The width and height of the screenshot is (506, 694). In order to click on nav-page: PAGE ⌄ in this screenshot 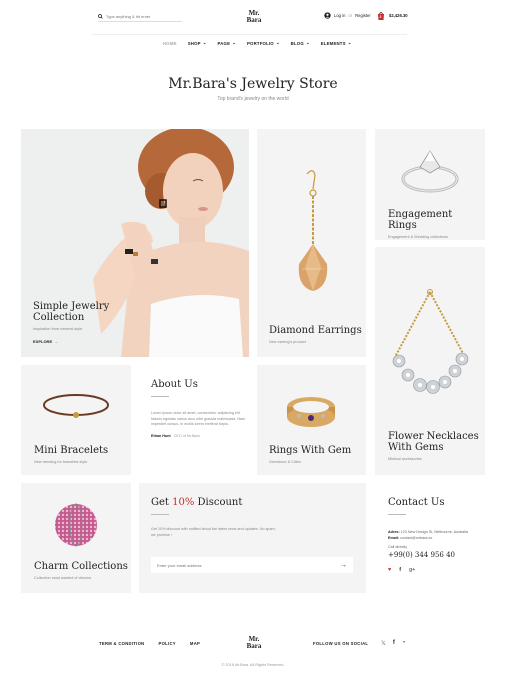, I will do `click(227, 43)`.